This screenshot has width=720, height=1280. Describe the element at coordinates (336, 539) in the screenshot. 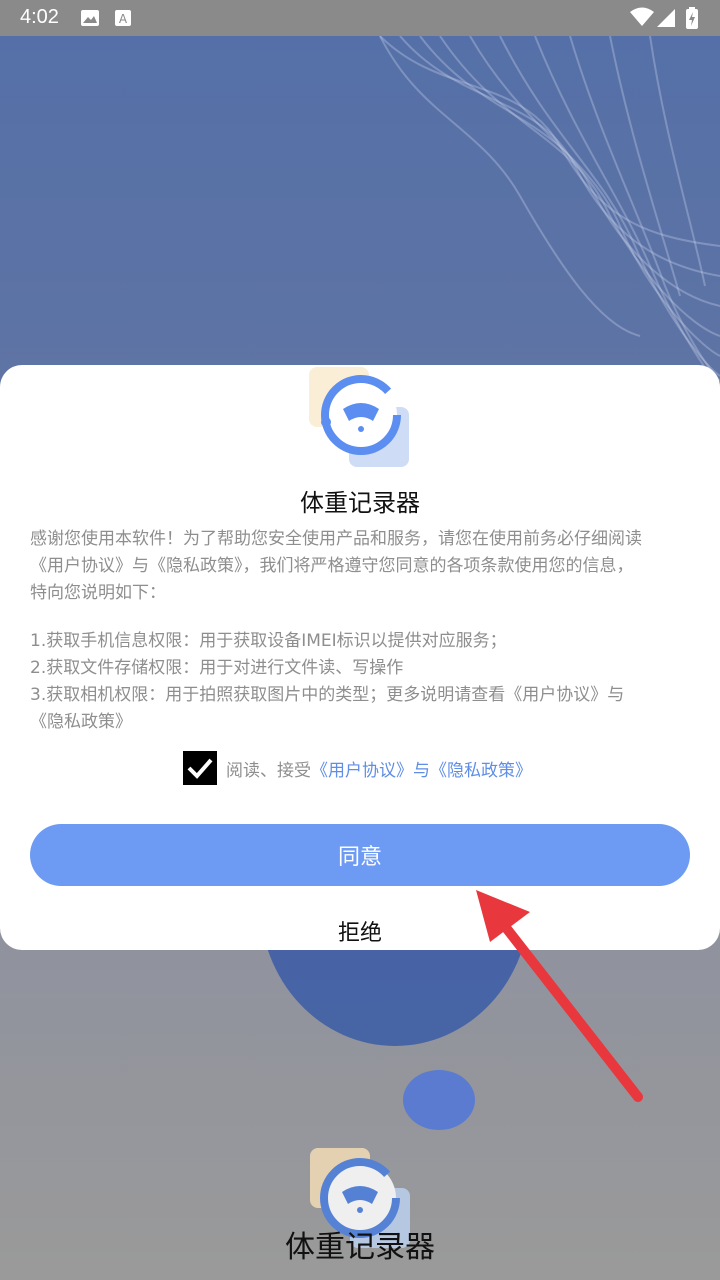

I see `intro-line: 感谢您使用本软件！为了帮助您安全使用产品和服务，请您在使用前务必仔细阅读` at that location.